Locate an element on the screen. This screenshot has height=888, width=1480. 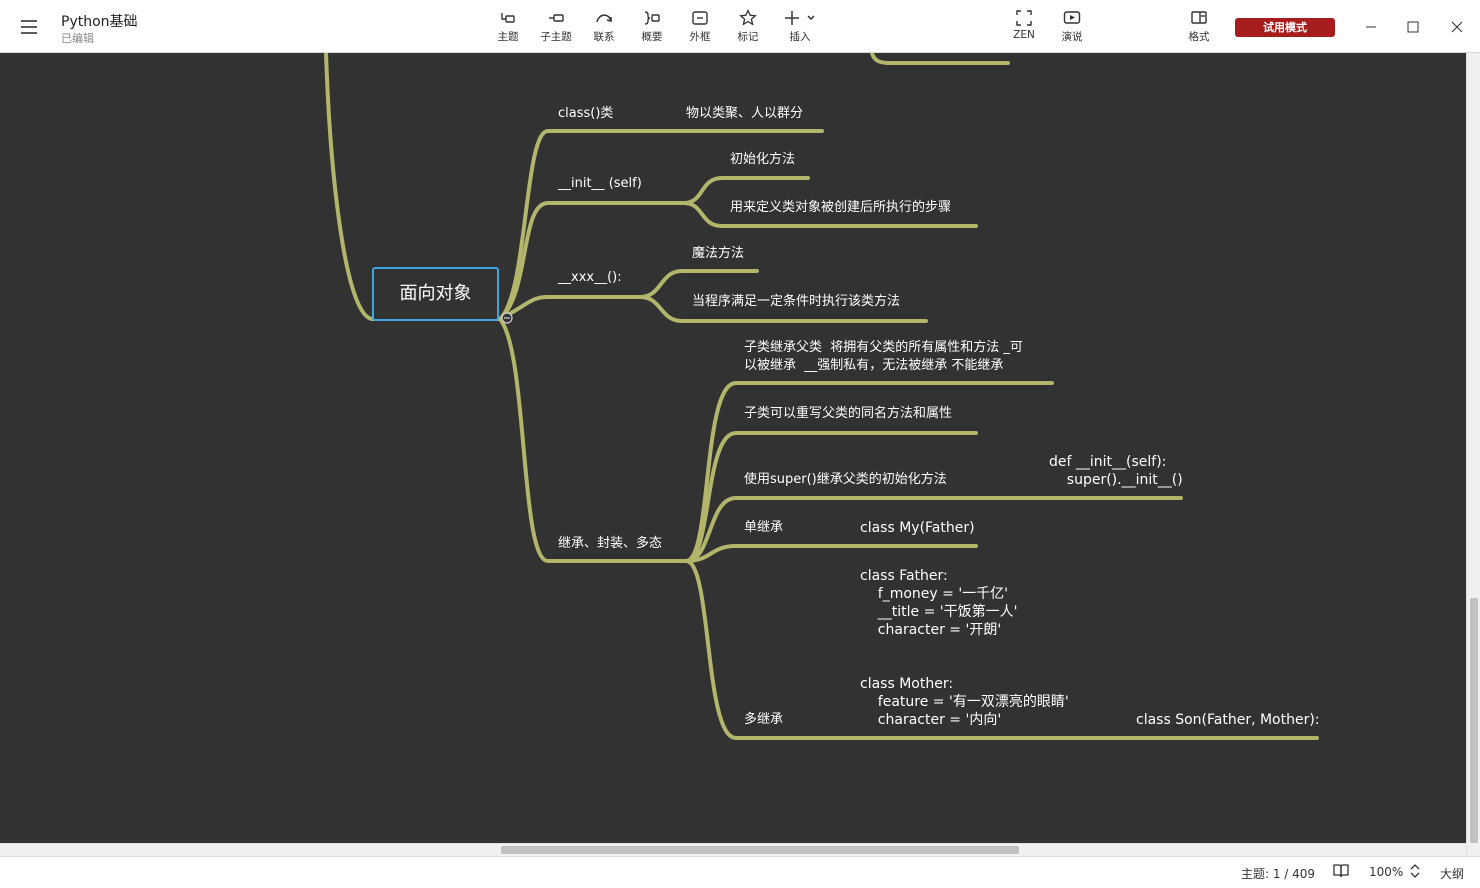
topic-class-note: 物以类聚、人以群分 is located at coordinates (745, 113).